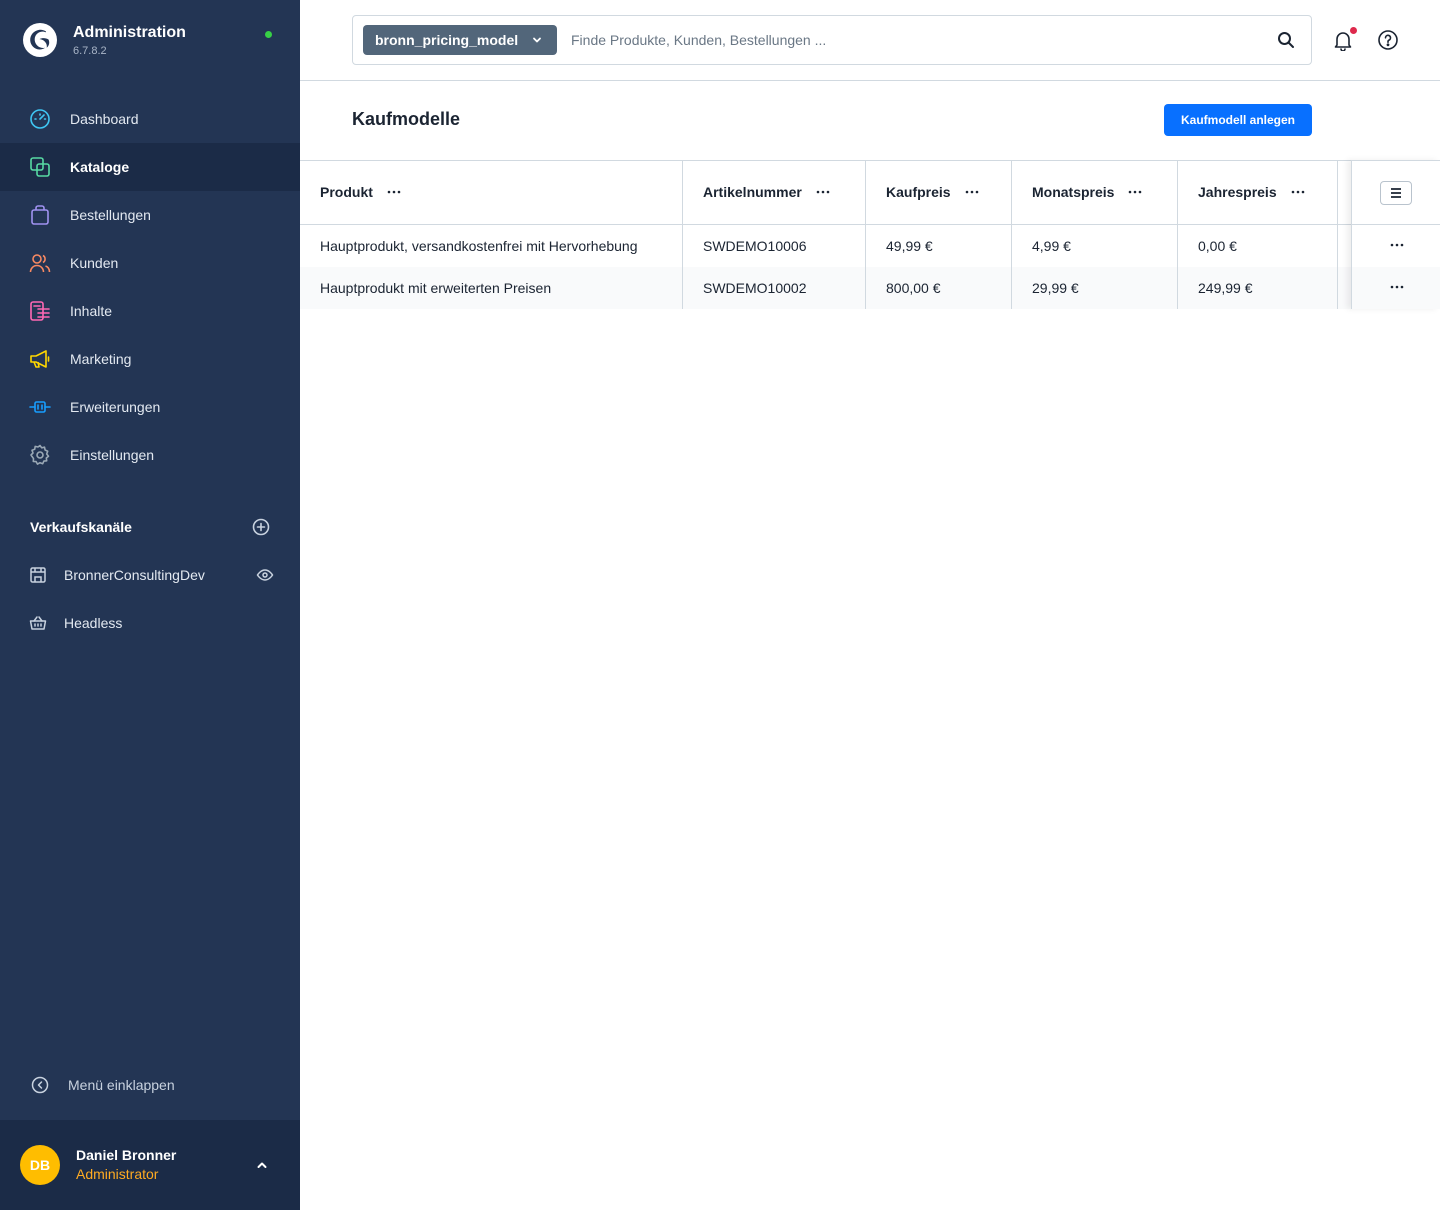 Image resolution: width=1440 pixels, height=1210 pixels. Describe the element at coordinates (150, 527) in the screenshot. I see `sales-channels-header: Verkaufskanäle` at that location.